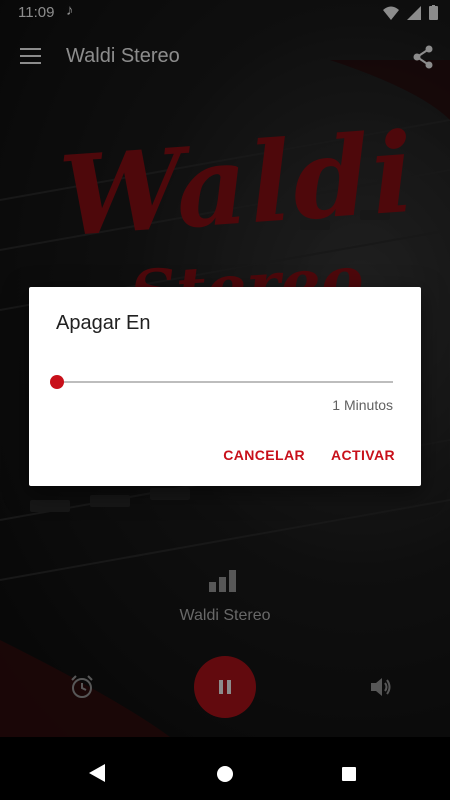 The height and width of the screenshot is (800, 450). Describe the element at coordinates (97, 773) in the screenshot. I see `back-icon` at that location.